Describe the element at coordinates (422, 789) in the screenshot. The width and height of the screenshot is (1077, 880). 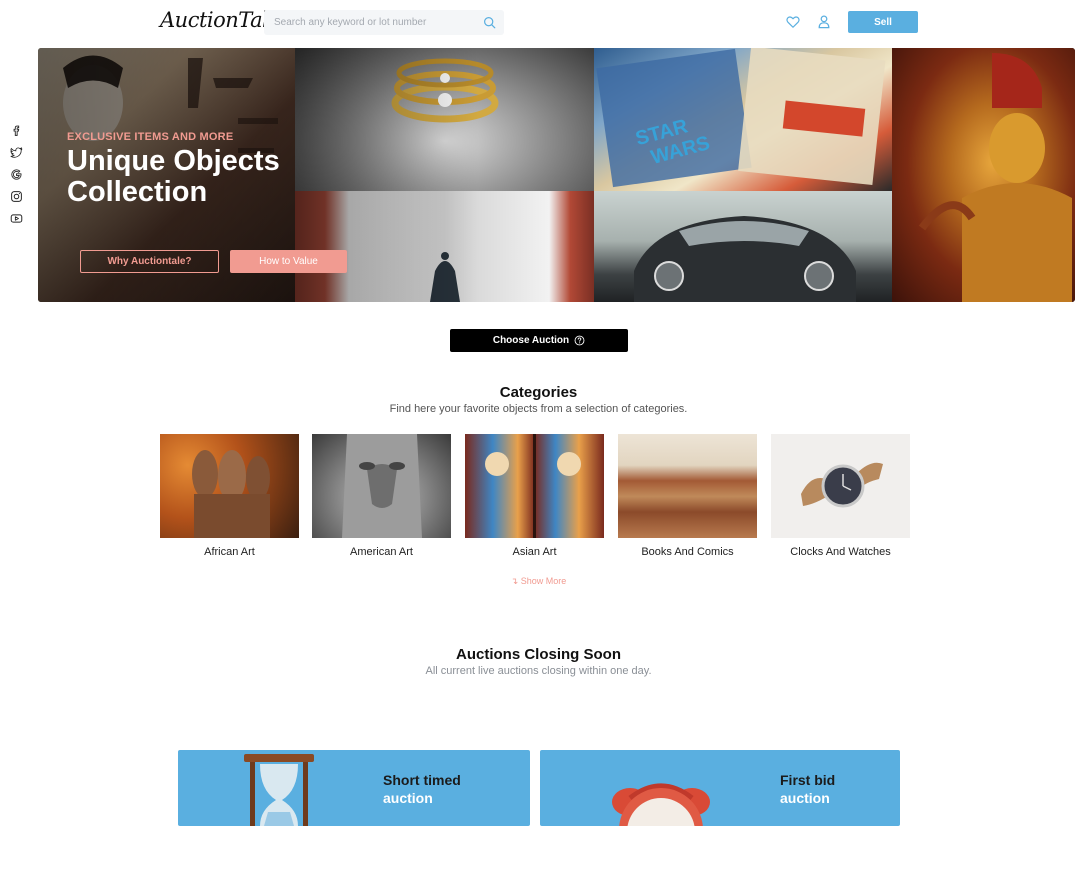
I see `card-title: Short timed auction` at that location.